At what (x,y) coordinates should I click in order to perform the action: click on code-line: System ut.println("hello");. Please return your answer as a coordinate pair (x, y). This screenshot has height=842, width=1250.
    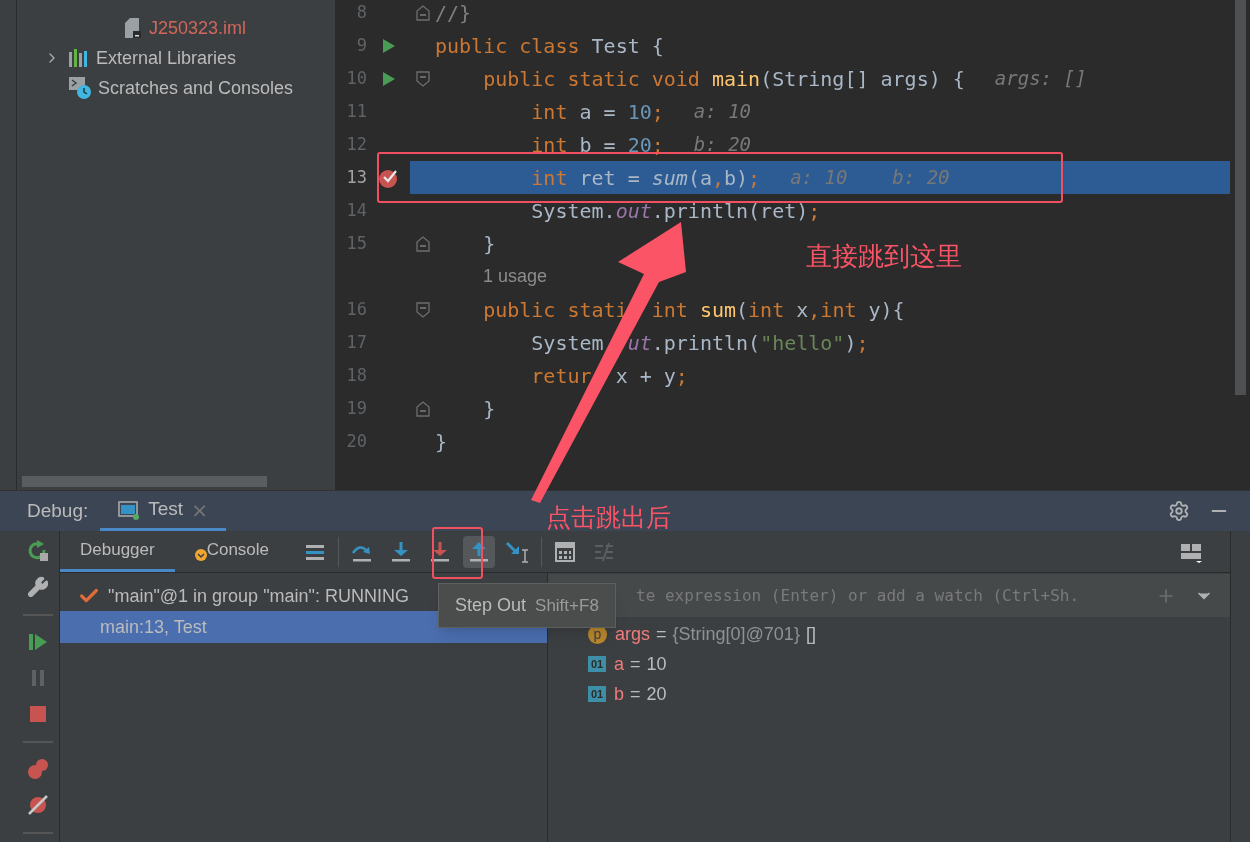
    Looking at the image, I should click on (699, 343).